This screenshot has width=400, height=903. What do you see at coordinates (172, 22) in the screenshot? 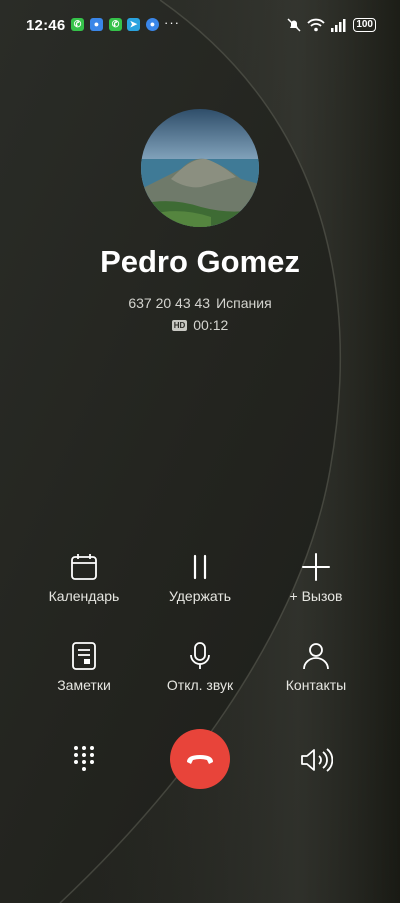
I see `more-notifications-icon: ···` at bounding box center [172, 22].